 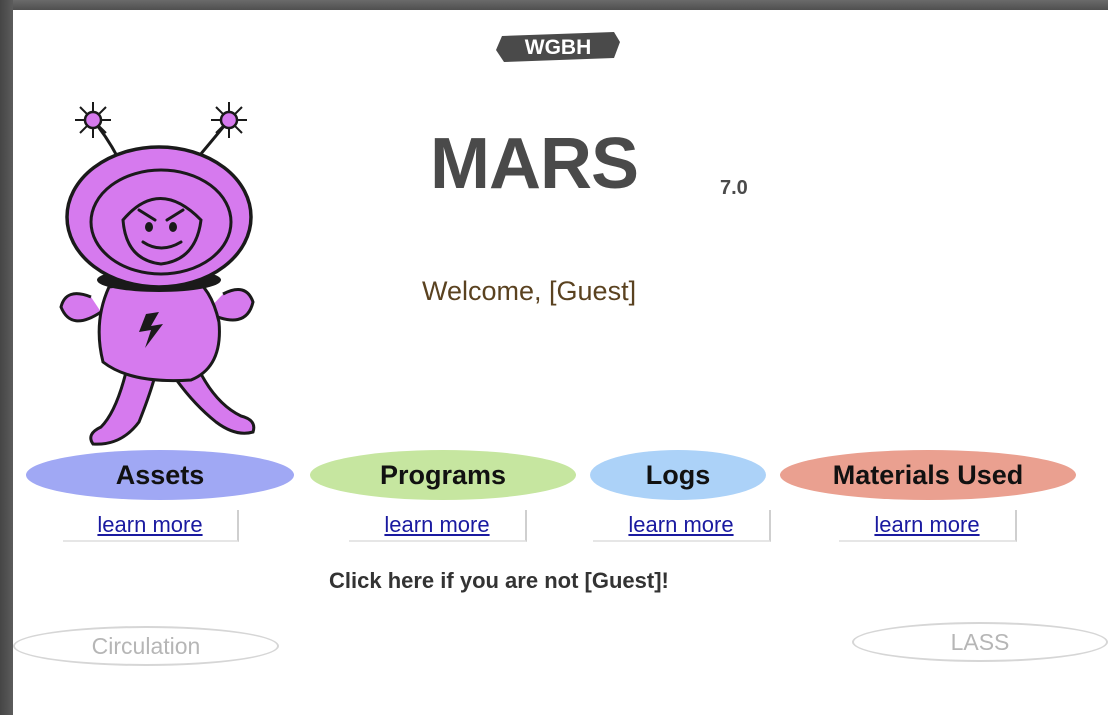 I want to click on programs-learn-more-link: learn more, so click(x=438, y=526).